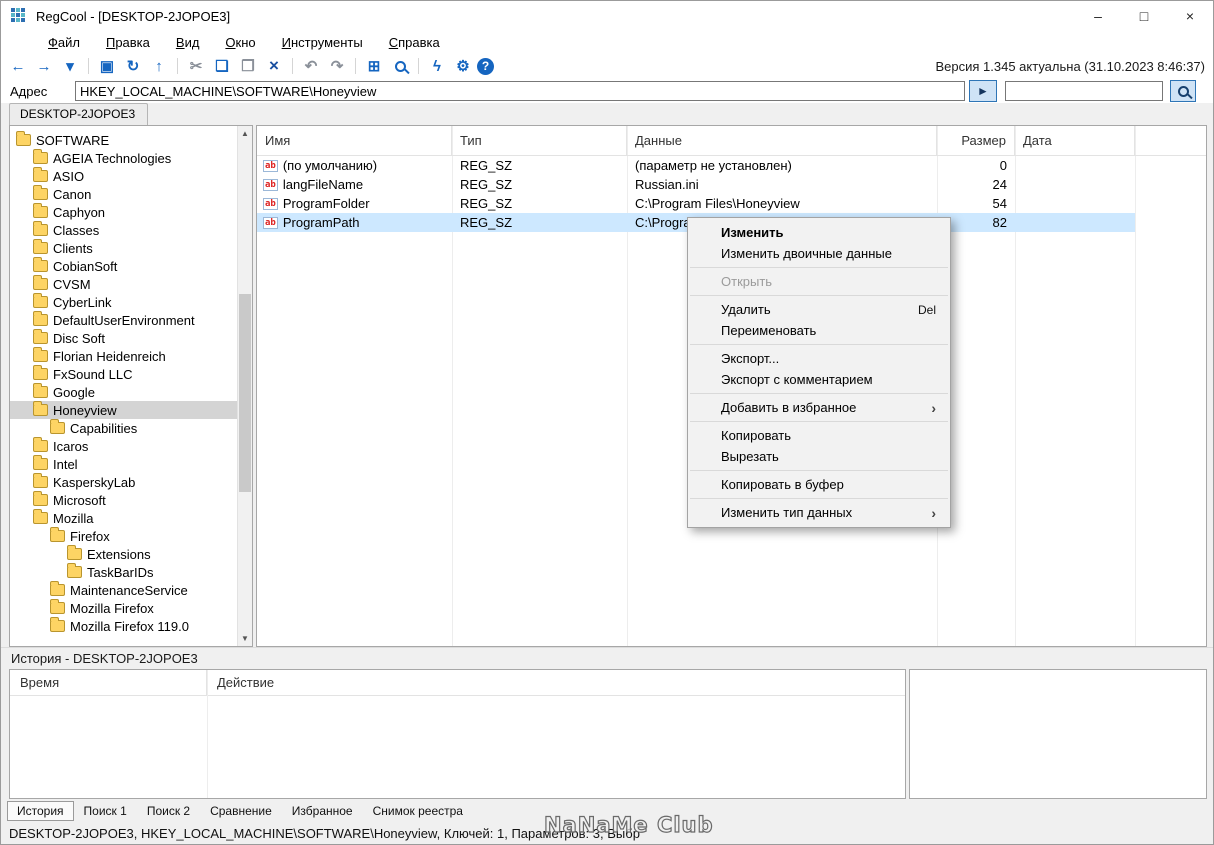  I want to click on tree-item: Mozilla Firefox, so click(123, 608).